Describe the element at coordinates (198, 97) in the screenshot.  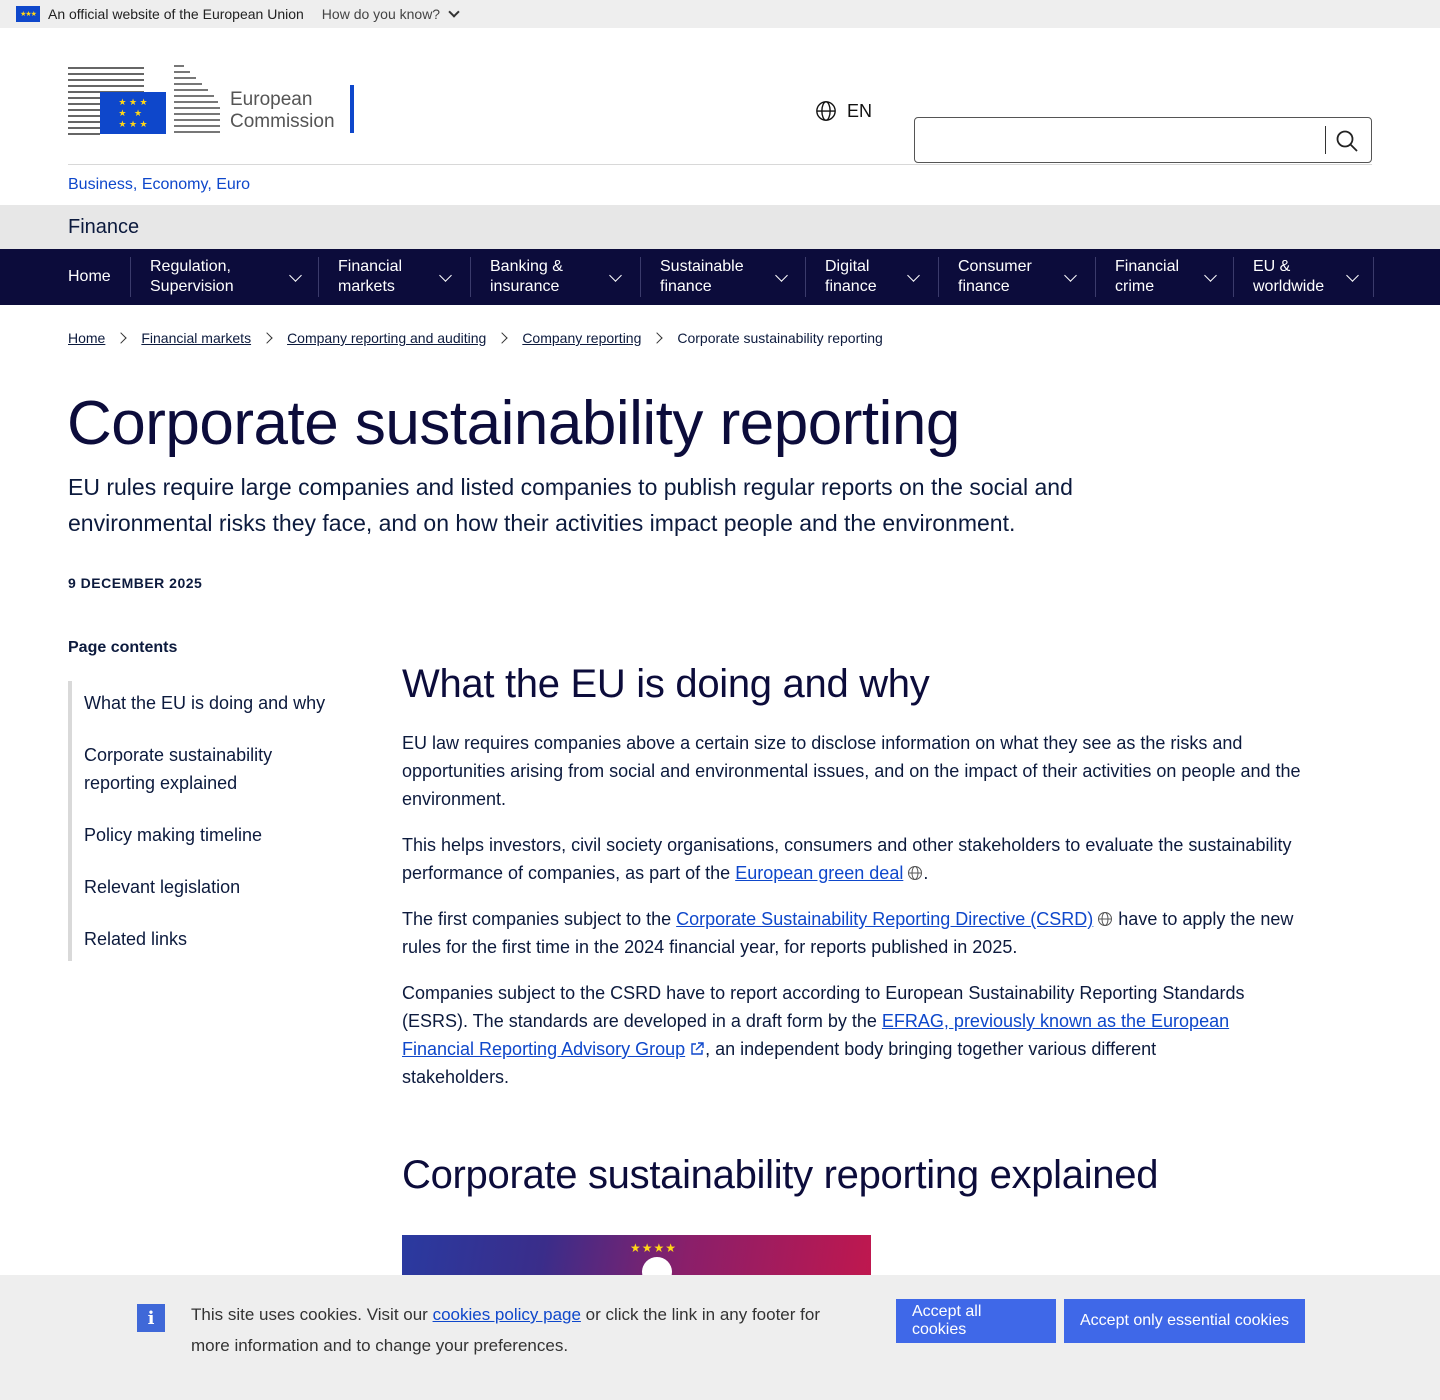
I see `logo-lines-right` at that location.